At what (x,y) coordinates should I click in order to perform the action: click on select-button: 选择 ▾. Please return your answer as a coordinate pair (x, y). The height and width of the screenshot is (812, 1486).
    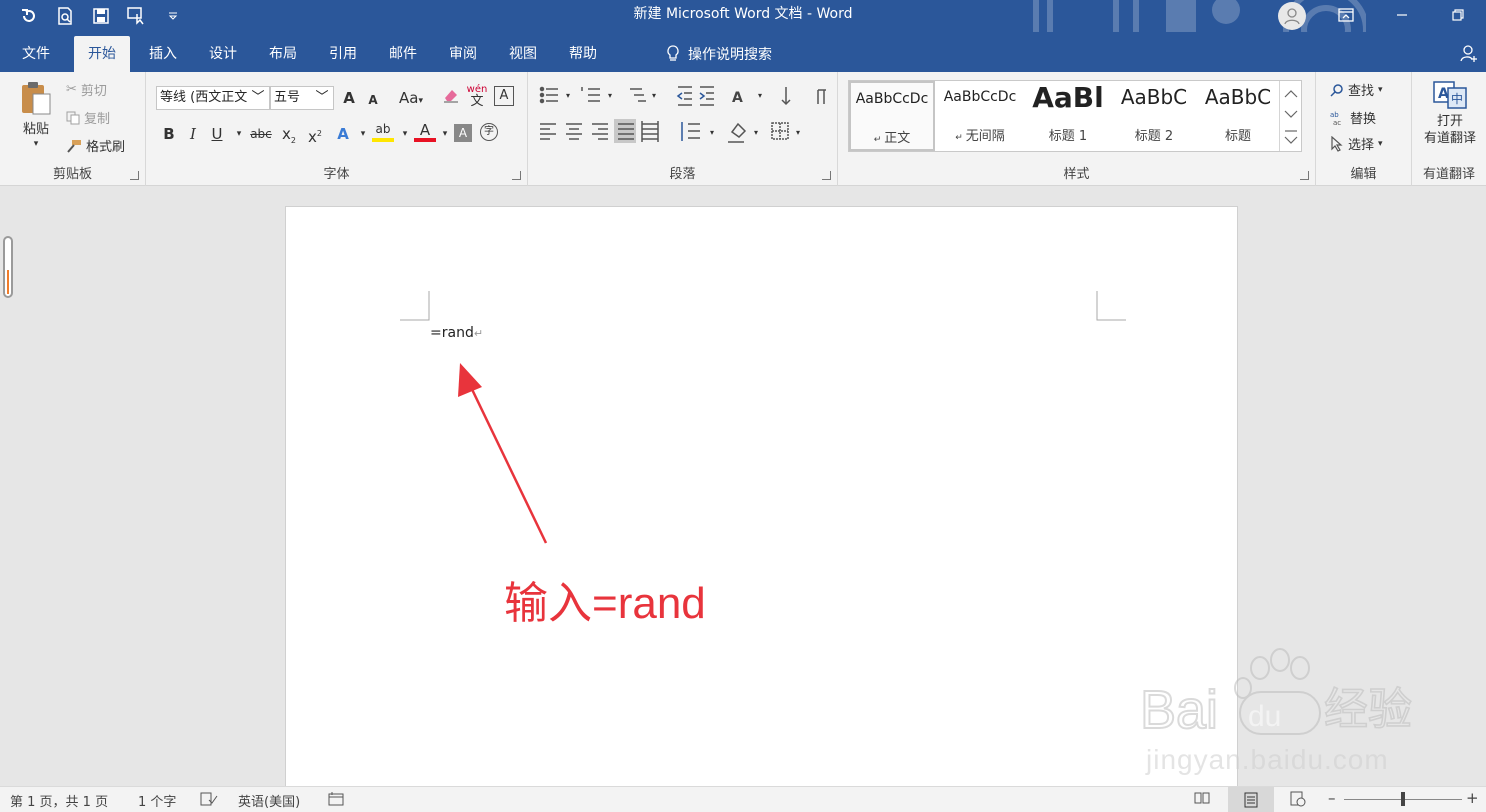
    Looking at the image, I should click on (1356, 143).